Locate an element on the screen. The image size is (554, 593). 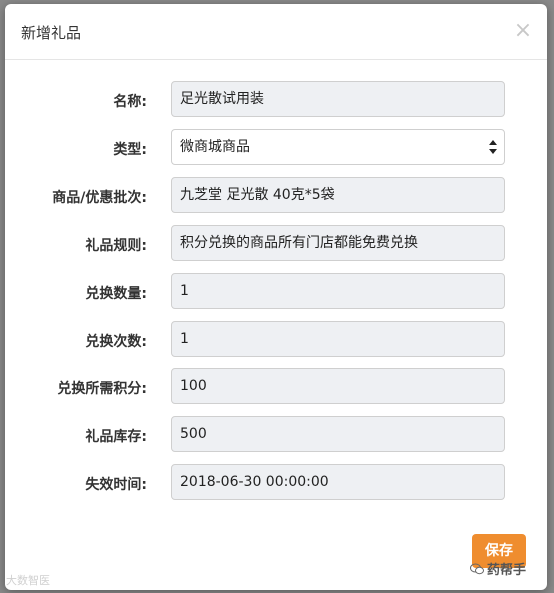
form-row-rule: 礼品规则: 积分兑换的商品所有门店都能免费兑换 is located at coordinates (276, 244).